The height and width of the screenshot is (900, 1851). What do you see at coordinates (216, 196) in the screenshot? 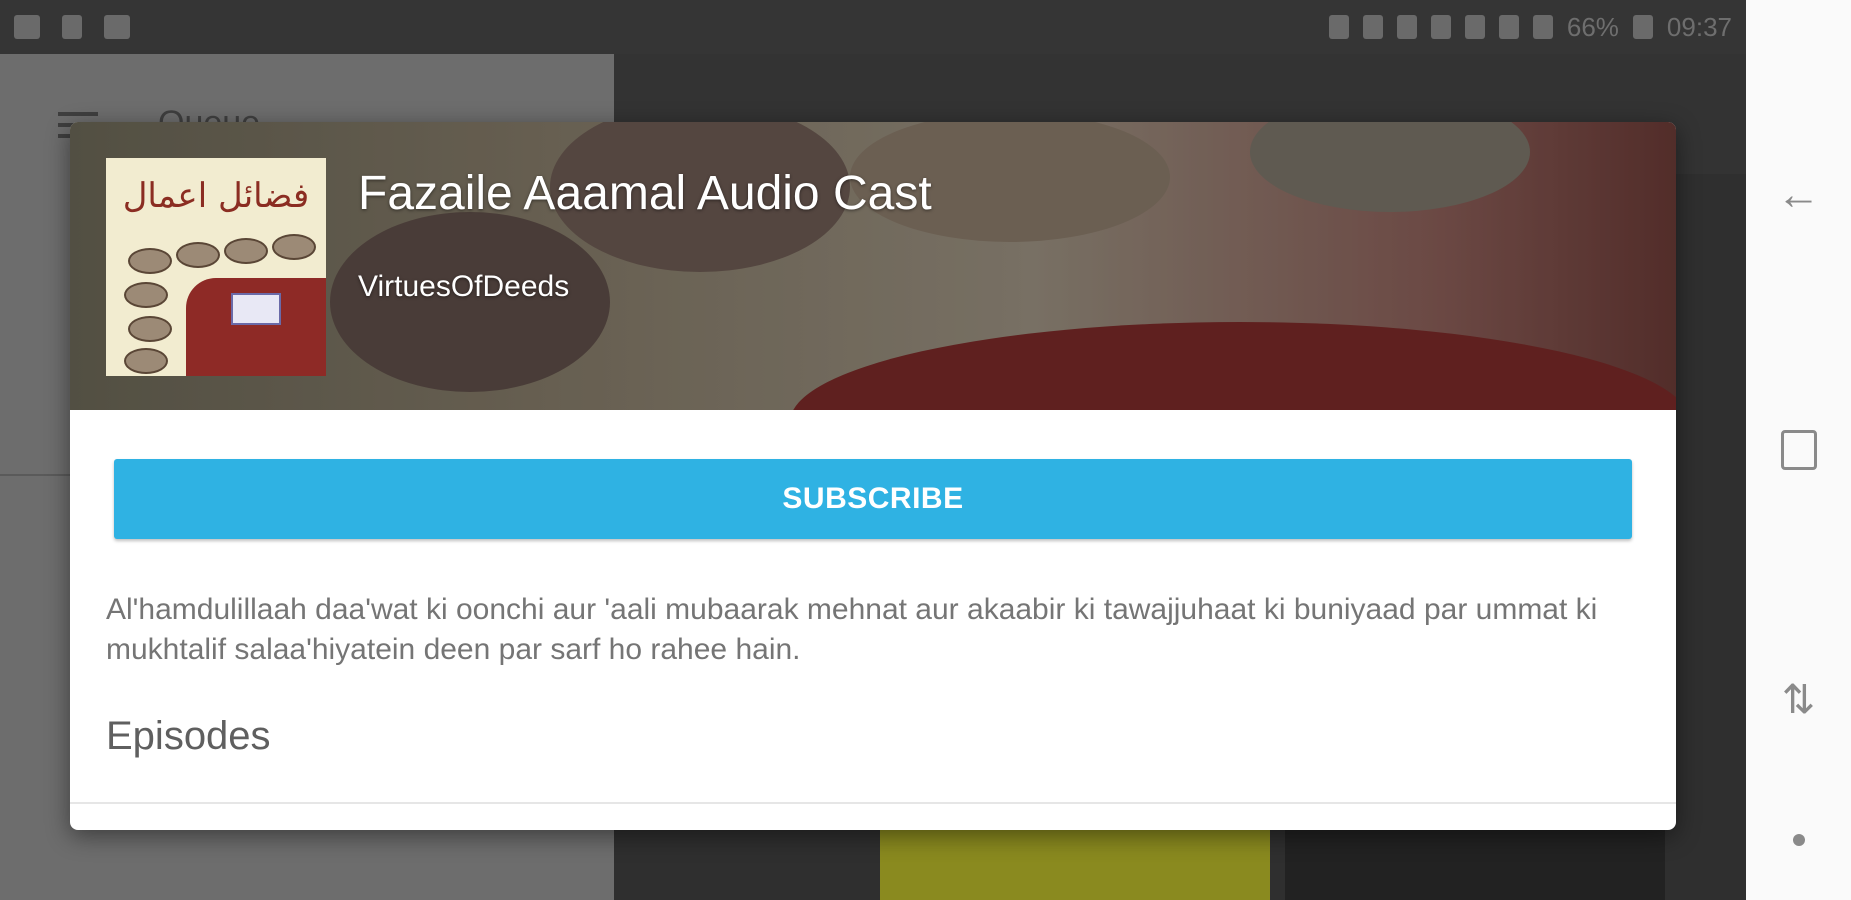
I see `cover-art-calligraphy: فضائل اعمال` at bounding box center [216, 196].